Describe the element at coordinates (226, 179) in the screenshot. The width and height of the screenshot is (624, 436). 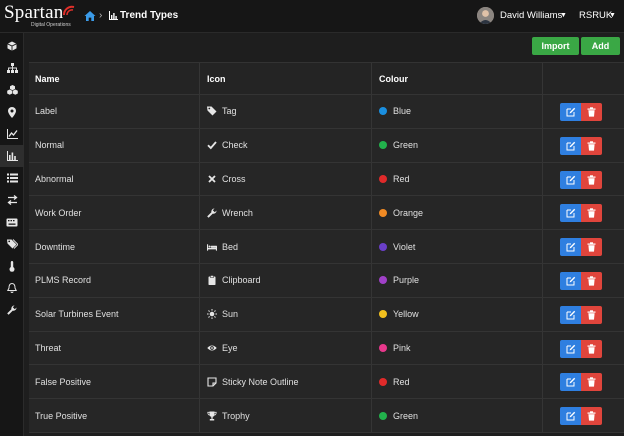
I see `trend-type-icon-cell: Cross` at that location.